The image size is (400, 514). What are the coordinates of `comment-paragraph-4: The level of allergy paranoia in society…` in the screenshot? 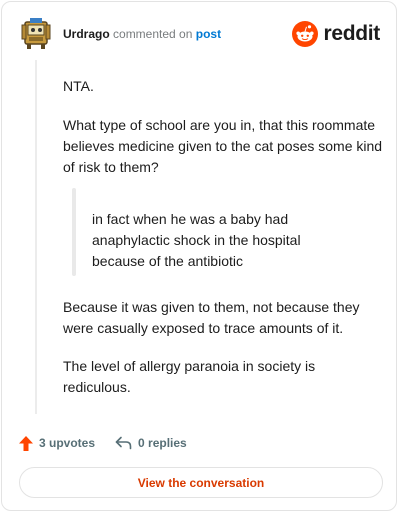 It's located at (189, 376).